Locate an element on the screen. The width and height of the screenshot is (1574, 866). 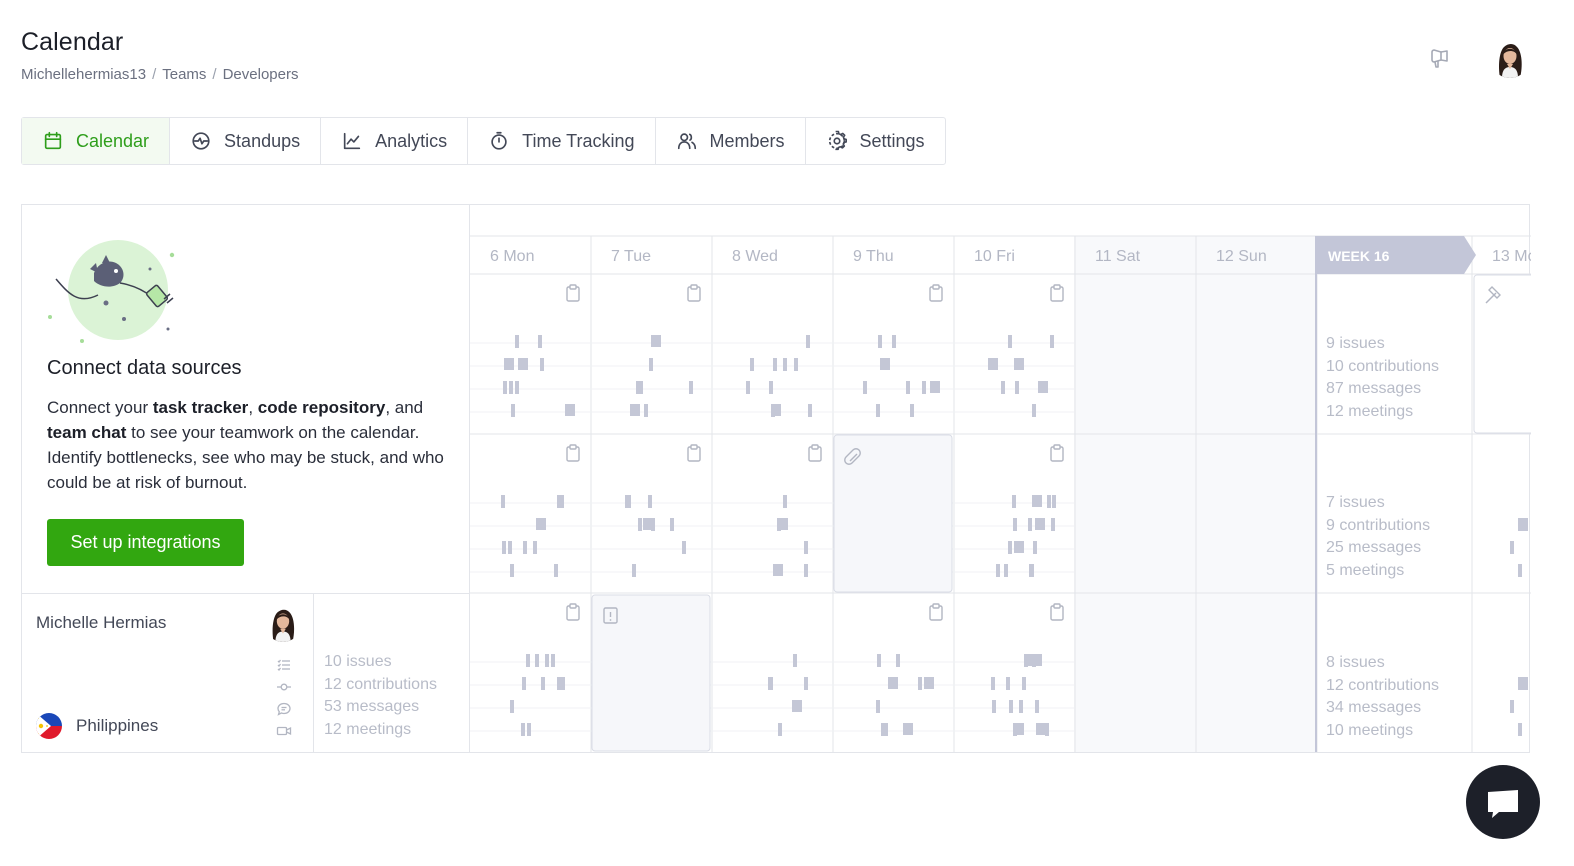
standup-icon is located at coordinates (201, 141).